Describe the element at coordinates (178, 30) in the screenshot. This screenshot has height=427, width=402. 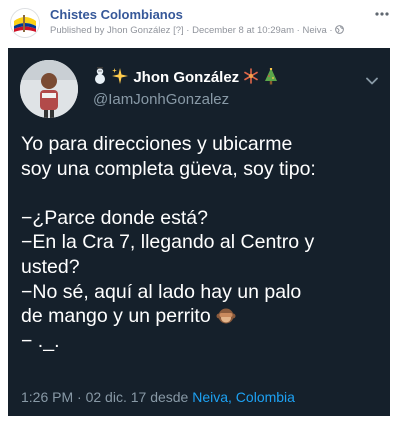
I see `help-marker: [?]` at that location.